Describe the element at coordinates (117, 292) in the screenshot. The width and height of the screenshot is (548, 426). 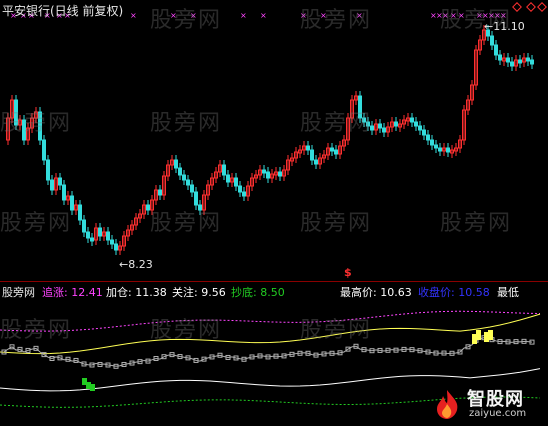
I see `legend-label: 加仓` at that location.